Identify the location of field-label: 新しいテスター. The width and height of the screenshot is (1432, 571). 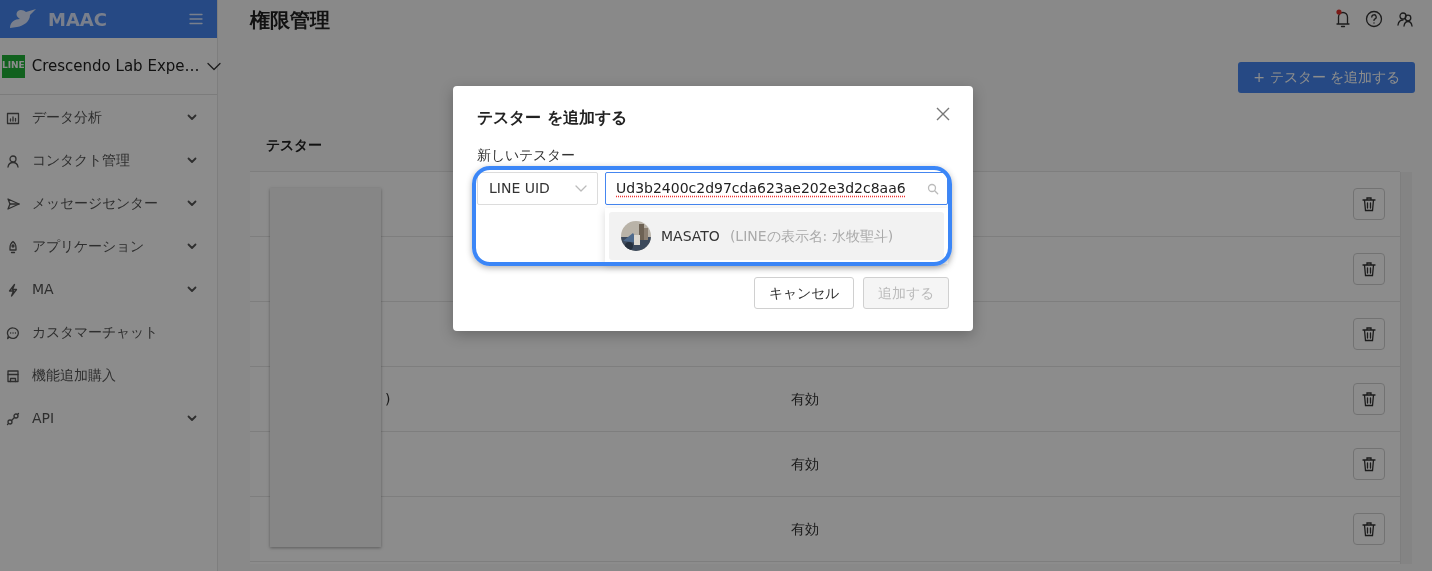
(526, 156).